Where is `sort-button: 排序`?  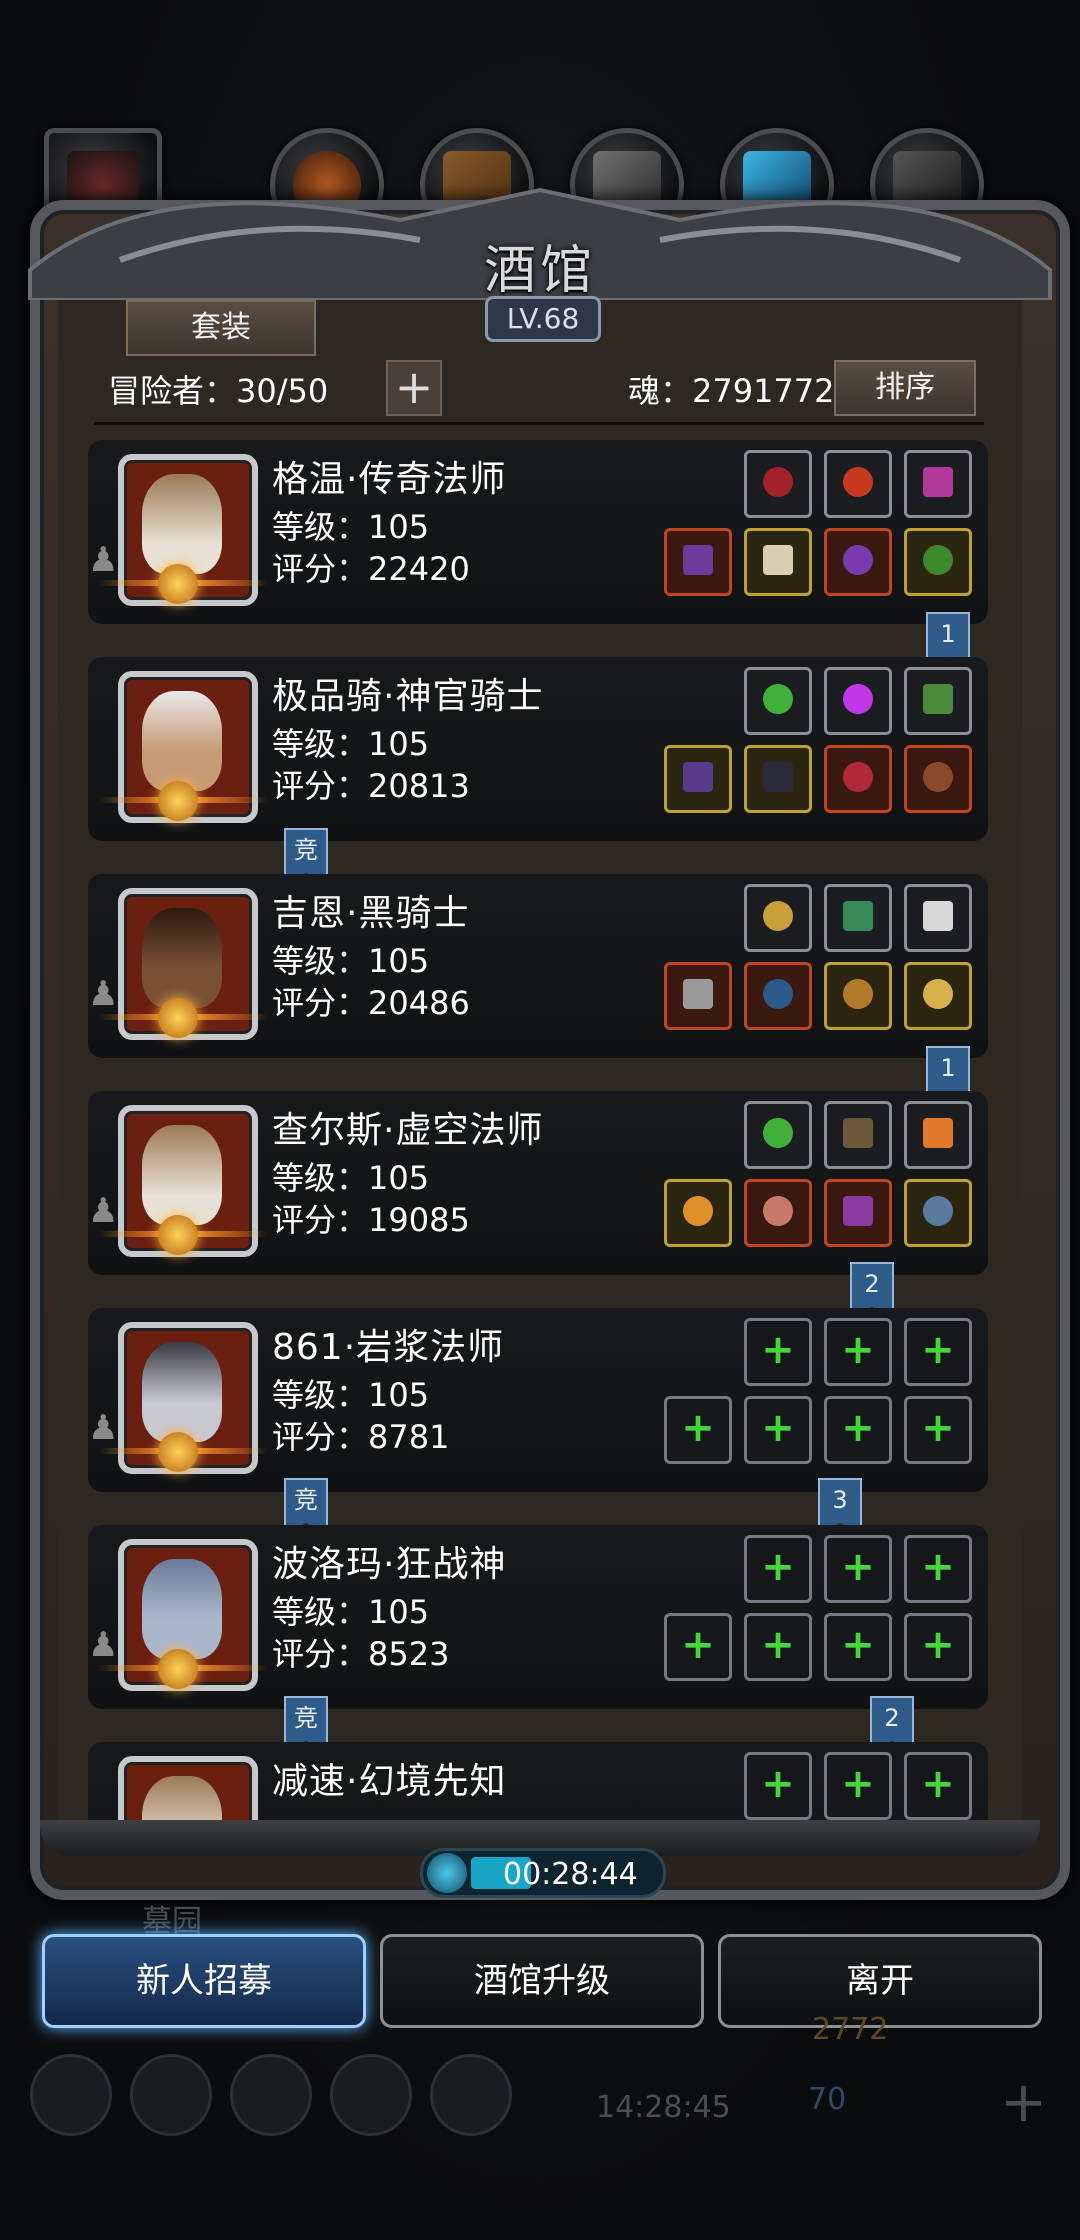
sort-button: 排序 is located at coordinates (905, 388).